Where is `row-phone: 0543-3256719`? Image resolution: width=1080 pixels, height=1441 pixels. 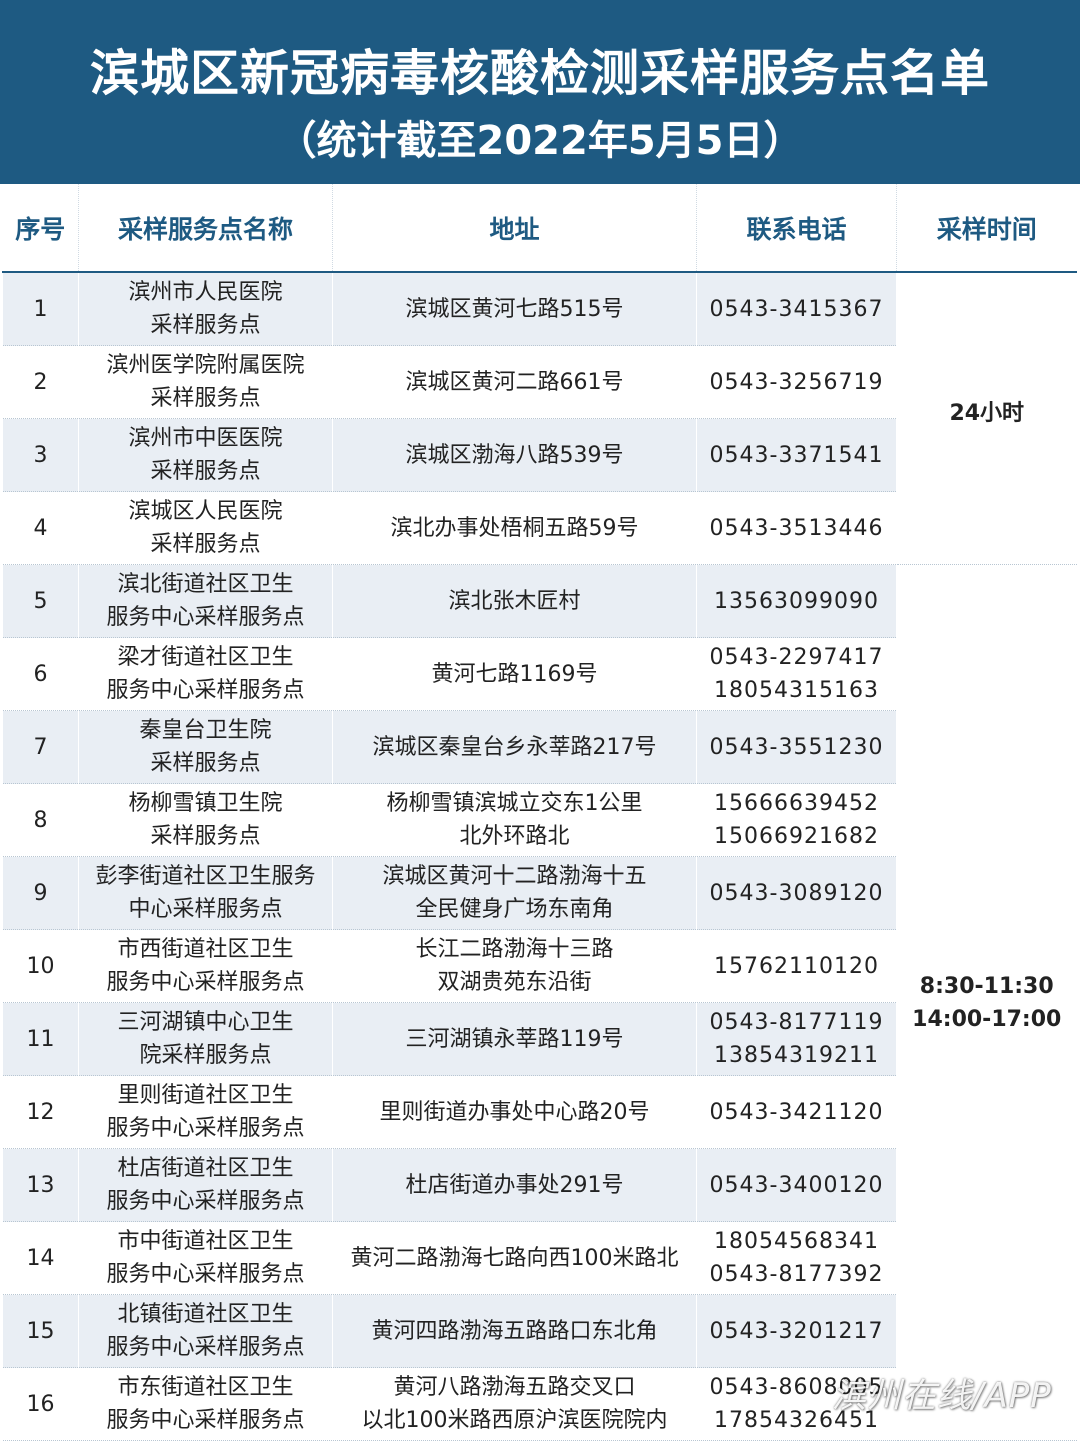 row-phone: 0543-3256719 is located at coordinates (796, 382).